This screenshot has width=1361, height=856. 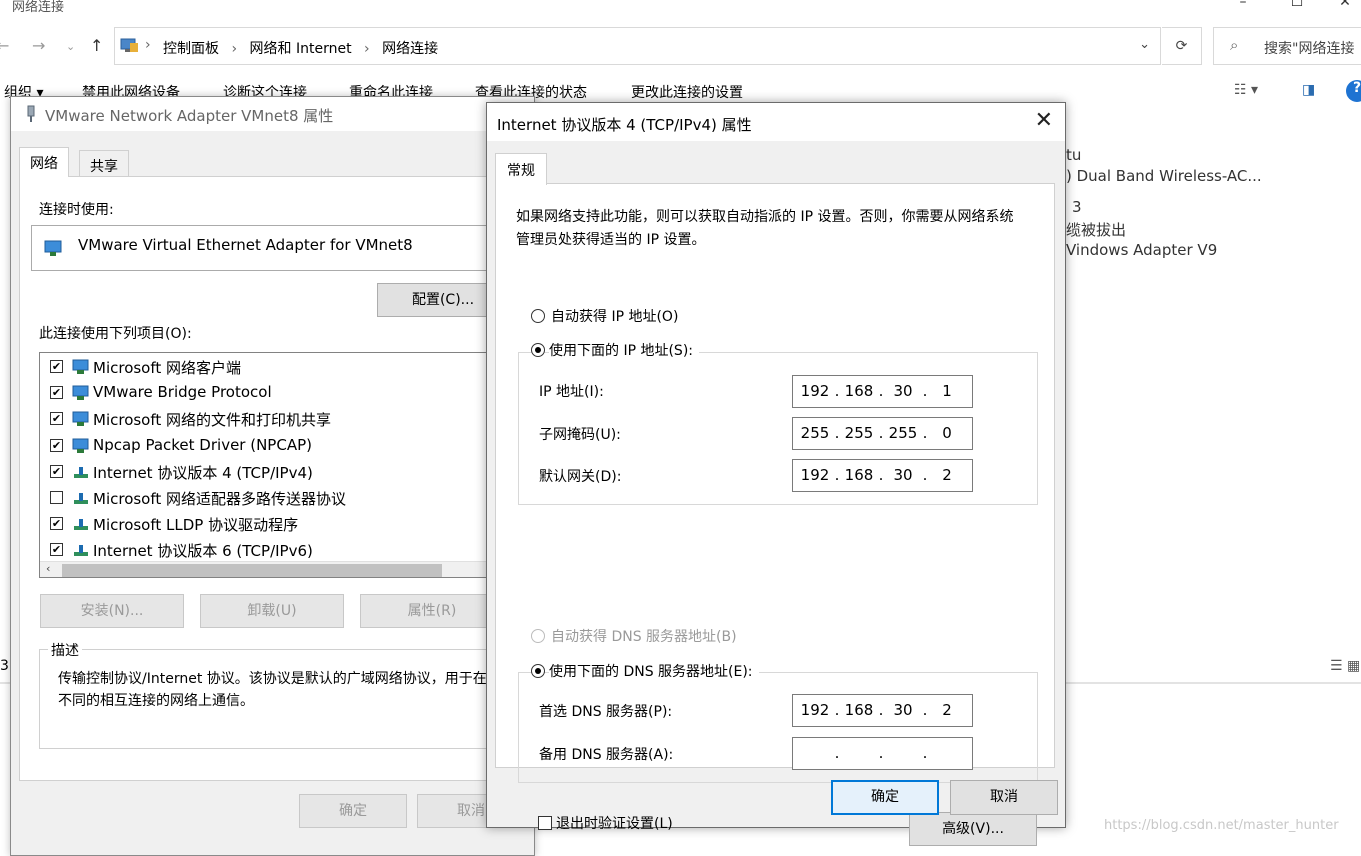 I want to click on ipv4-dialog-title: Internet 协议版本 4 (TCP/IPv4) 属性, so click(x=624, y=125).